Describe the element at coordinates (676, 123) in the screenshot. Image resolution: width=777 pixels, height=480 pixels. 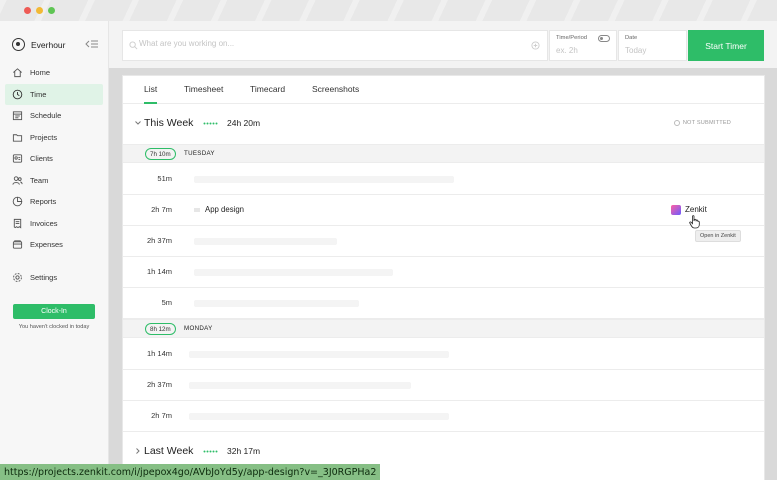
I see `status-icon` at that location.